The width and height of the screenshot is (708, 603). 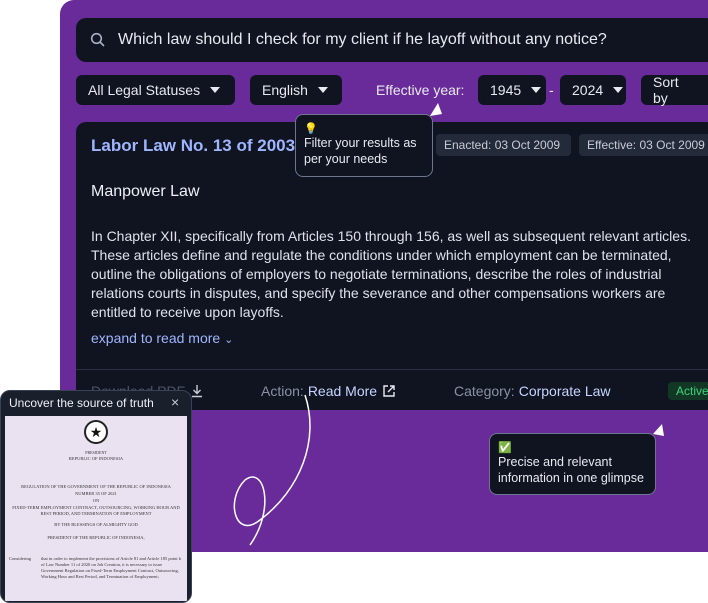 I want to click on doc-line2: NUMBER 35 OF 2021, so click(x=96, y=493).